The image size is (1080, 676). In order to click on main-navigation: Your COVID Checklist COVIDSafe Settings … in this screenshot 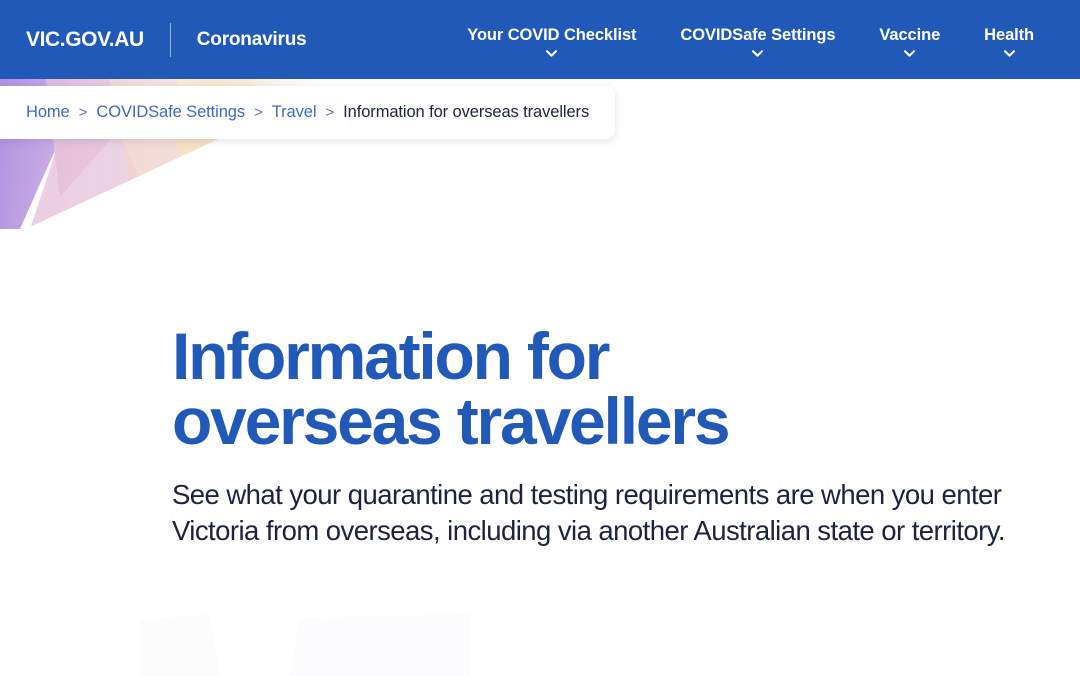, I will do `click(750, 40)`.